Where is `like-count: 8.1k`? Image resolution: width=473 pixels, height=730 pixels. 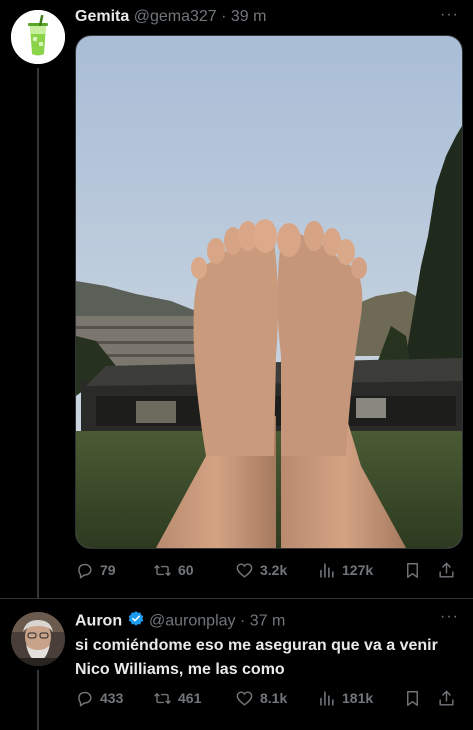 like-count: 8.1k is located at coordinates (274, 698).